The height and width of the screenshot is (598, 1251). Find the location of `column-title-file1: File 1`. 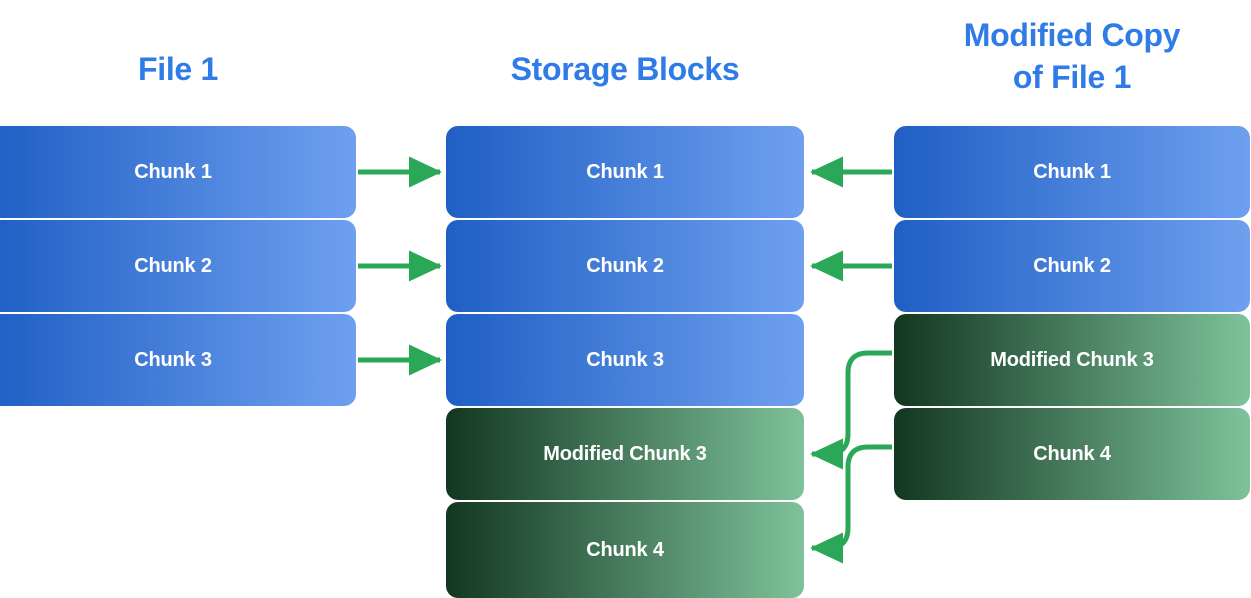

column-title-file1: File 1 is located at coordinates (177, 69).